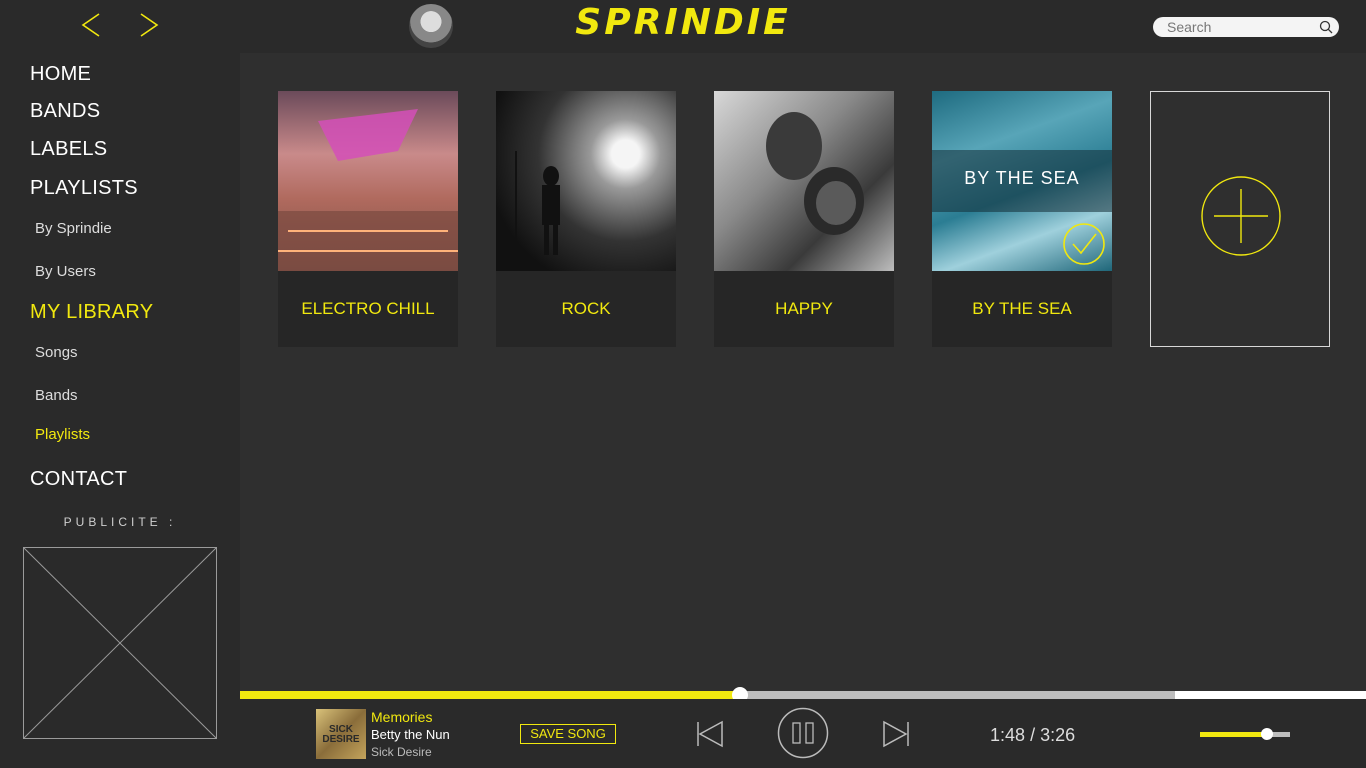  I want to click on volume-slider, so click(1245, 734).